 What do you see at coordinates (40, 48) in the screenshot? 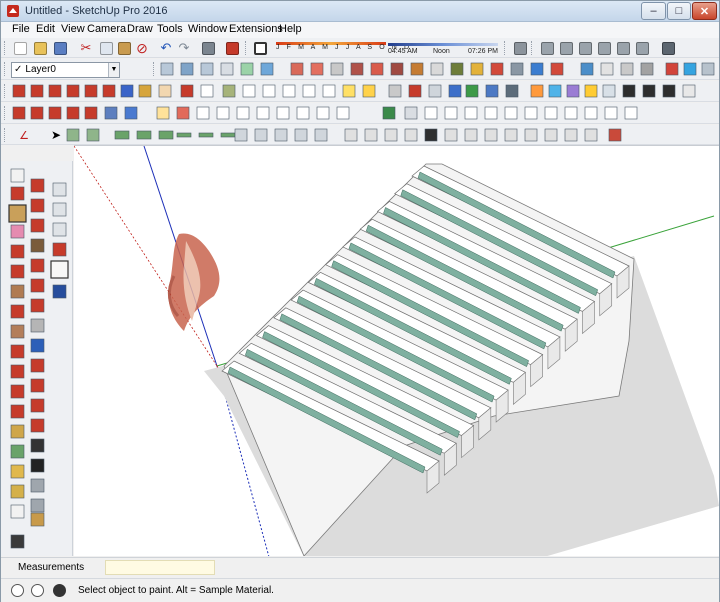
I see `open-icon` at bounding box center [40, 48].